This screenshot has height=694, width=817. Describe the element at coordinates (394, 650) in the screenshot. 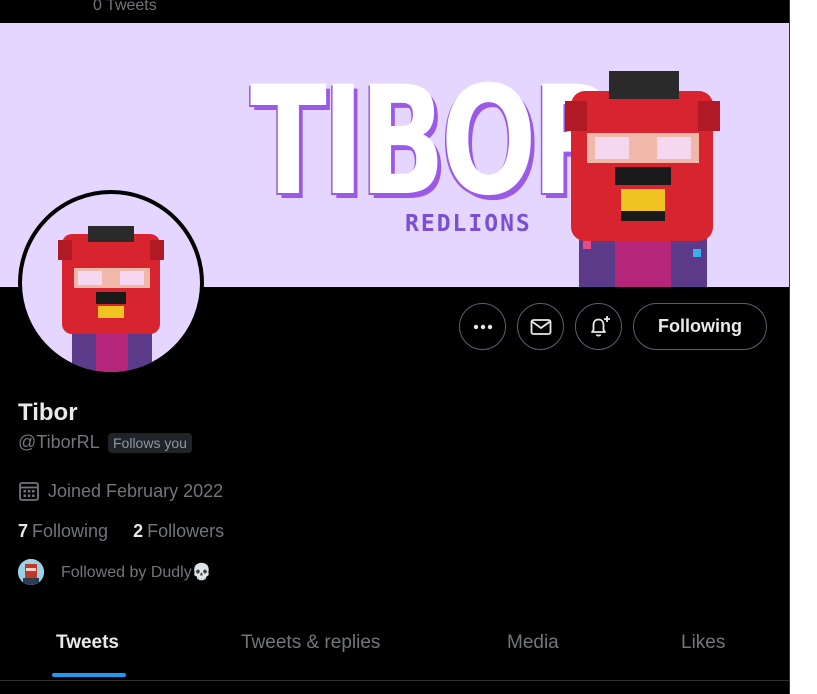

I see `profile-tabs: Tweets Tweets & replies Media Likes` at that location.